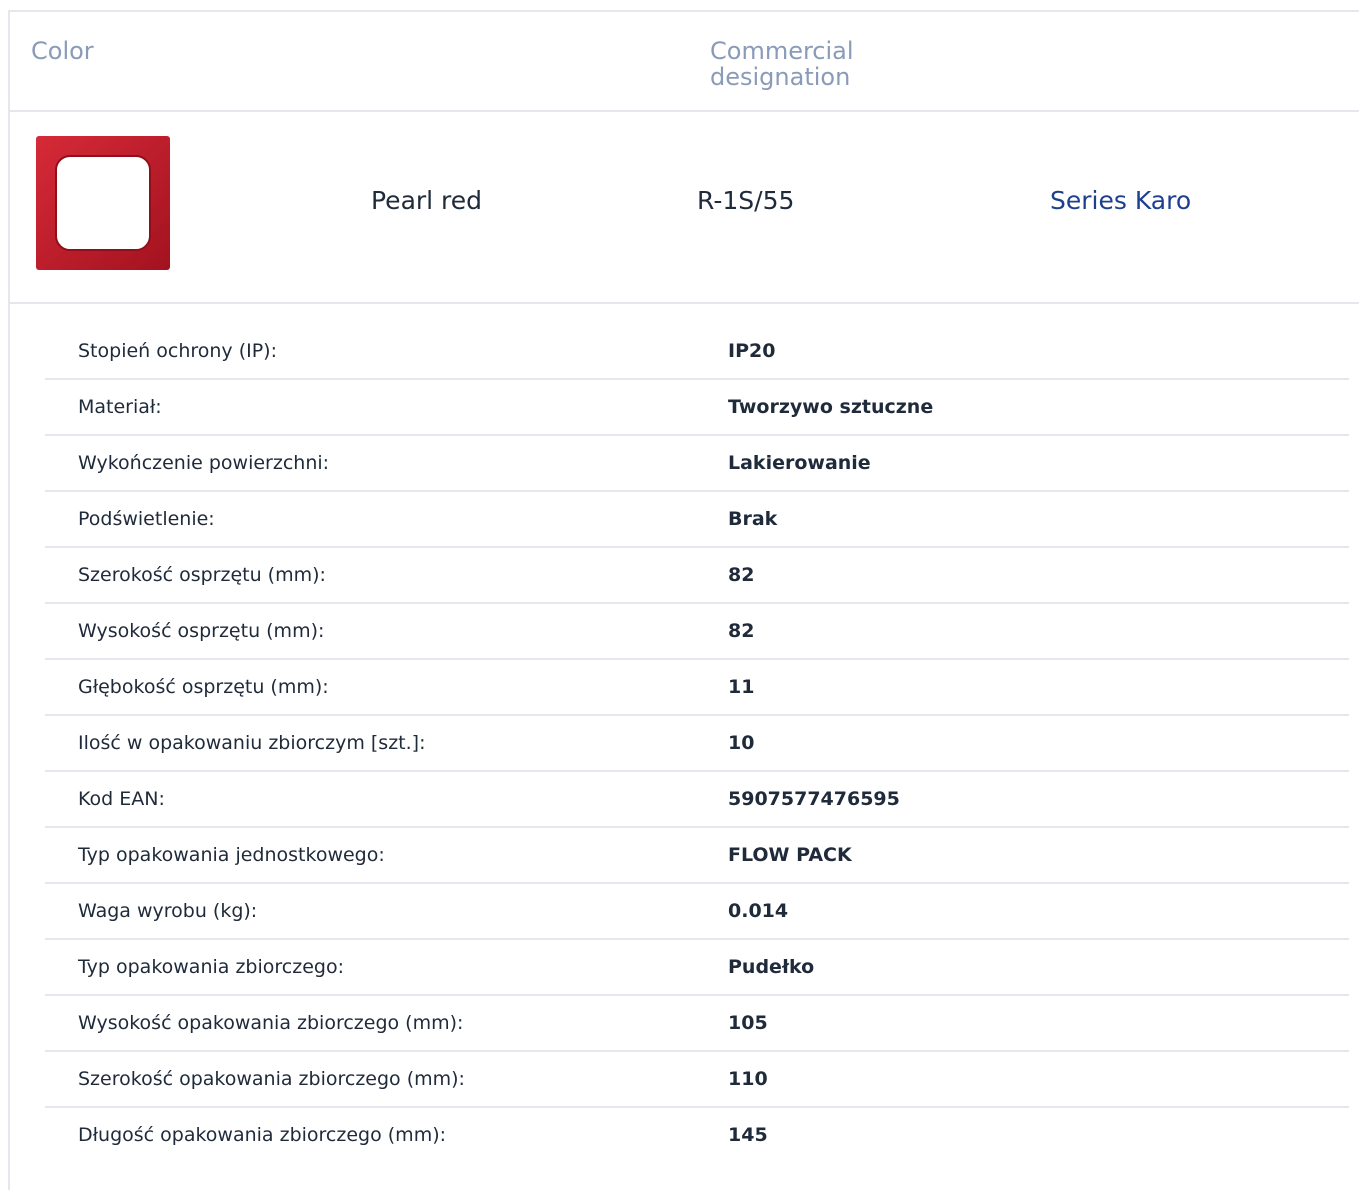 This screenshot has height=1190, width=1359. I want to click on spec-value: Pudełko, so click(771, 967).